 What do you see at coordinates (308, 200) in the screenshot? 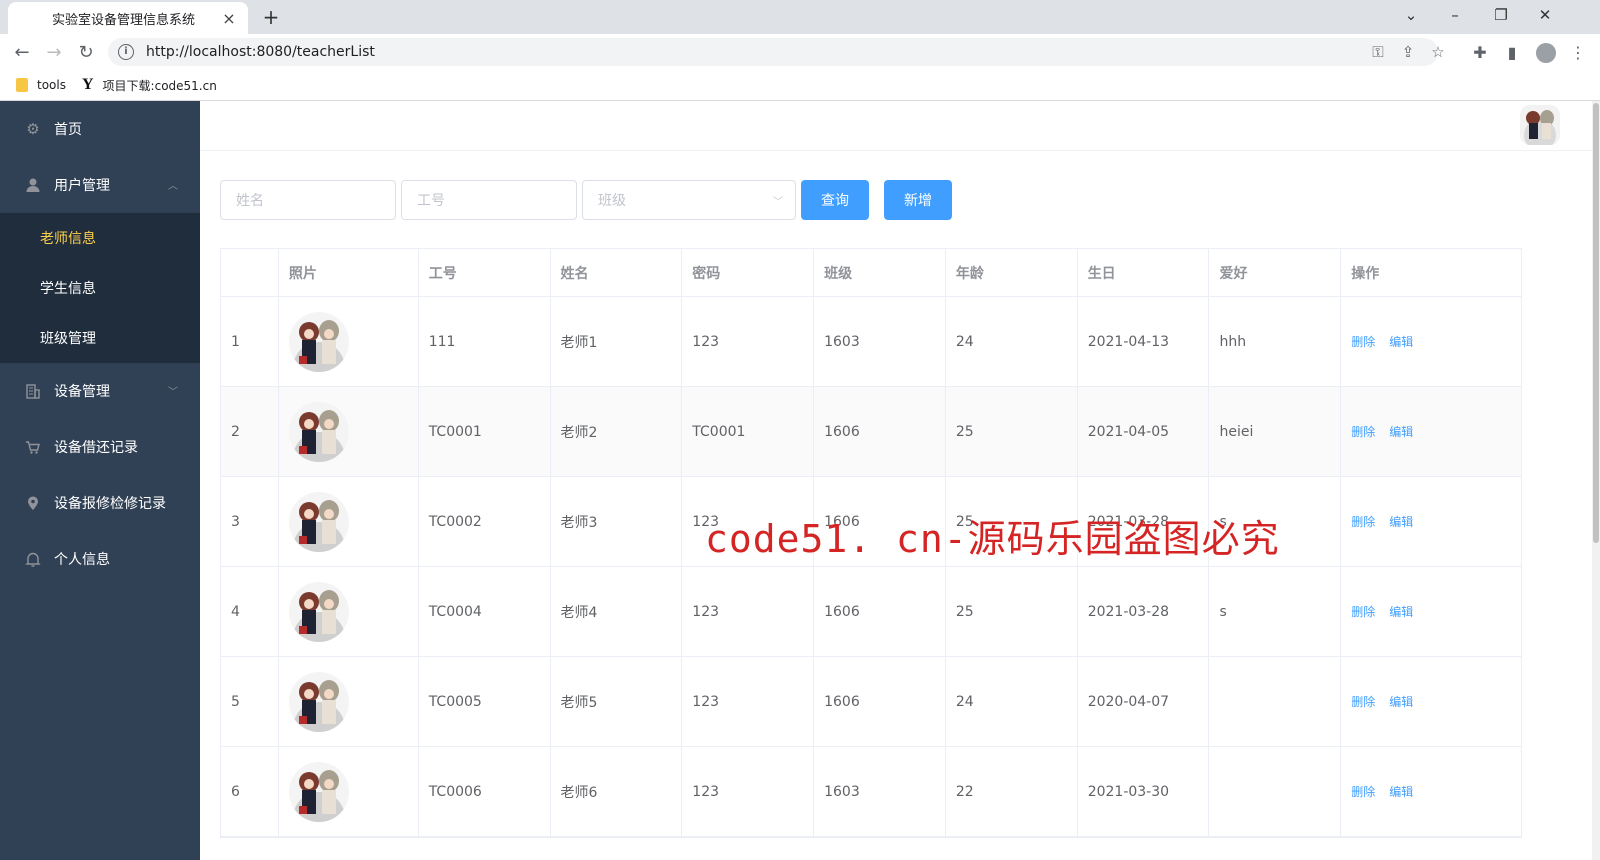
I see `name-search-input: 姓名` at bounding box center [308, 200].